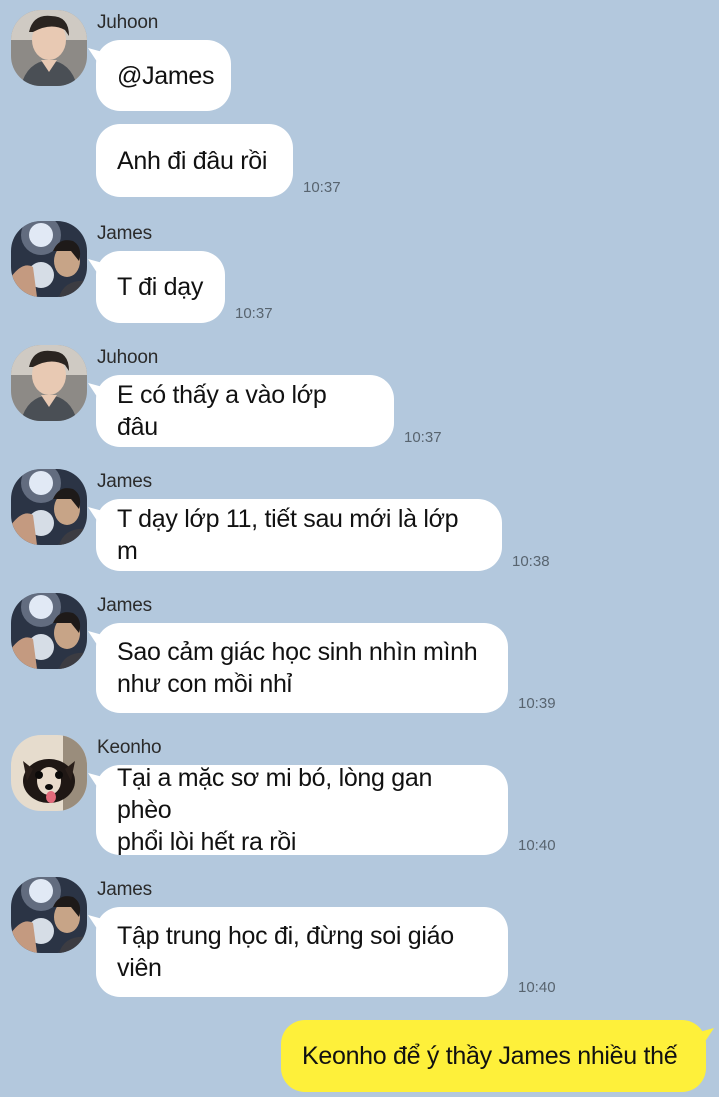  I want to click on message-bubble: T dạy lớp 11, tiết sau mới là lớp m, so click(299, 535).